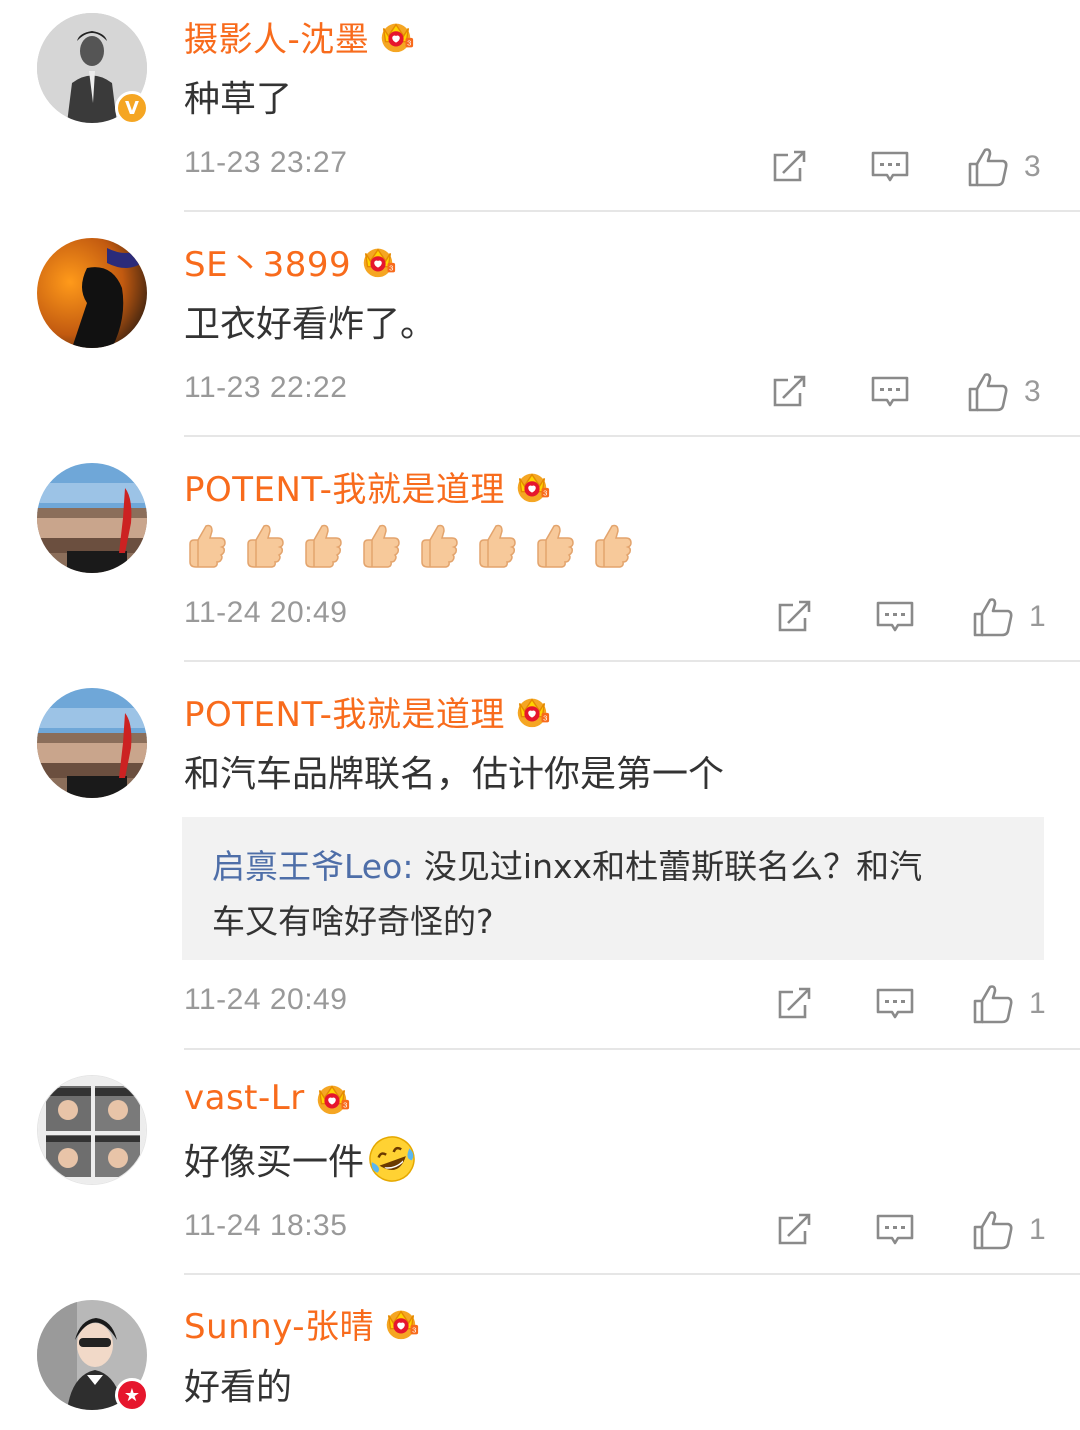  I want to click on timestamp: 11-24 18:35, so click(266, 1225).